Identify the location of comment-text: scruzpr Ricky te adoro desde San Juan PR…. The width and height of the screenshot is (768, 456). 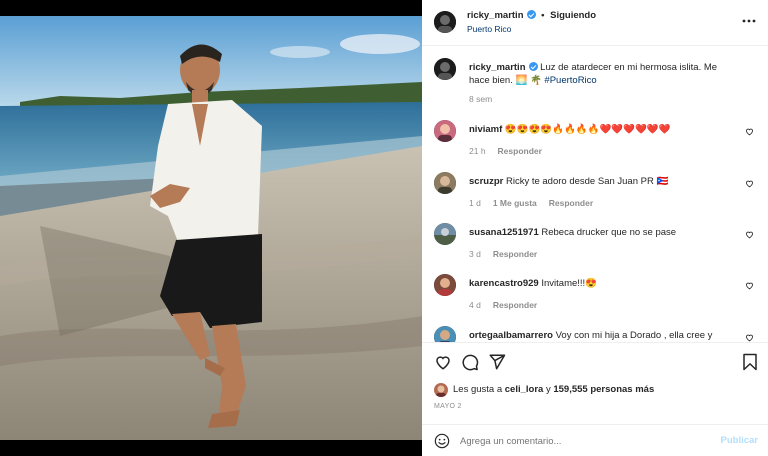
(604, 181).